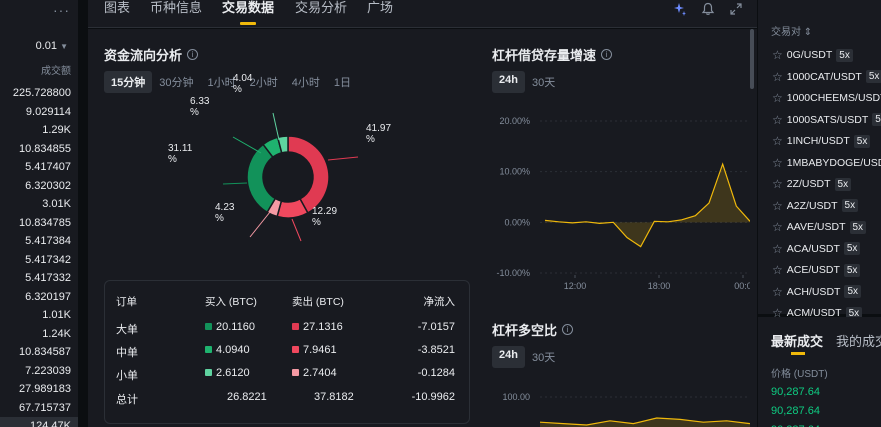 The height and width of the screenshot is (427, 881). I want to click on pair-item: ☆ A2Z/USDT 5x, so click(815, 206).